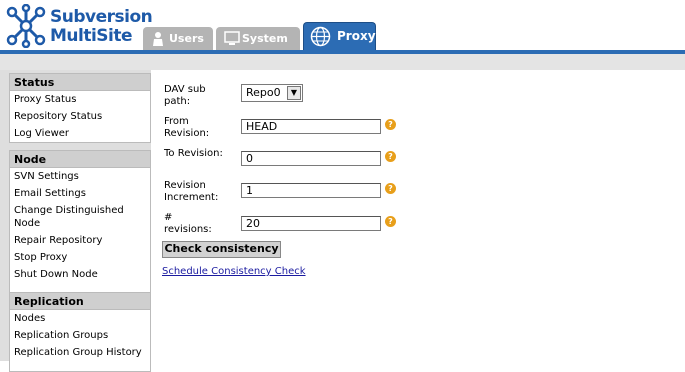 This screenshot has height=372, width=685. I want to click on toolbar-band, so click(342, 62).